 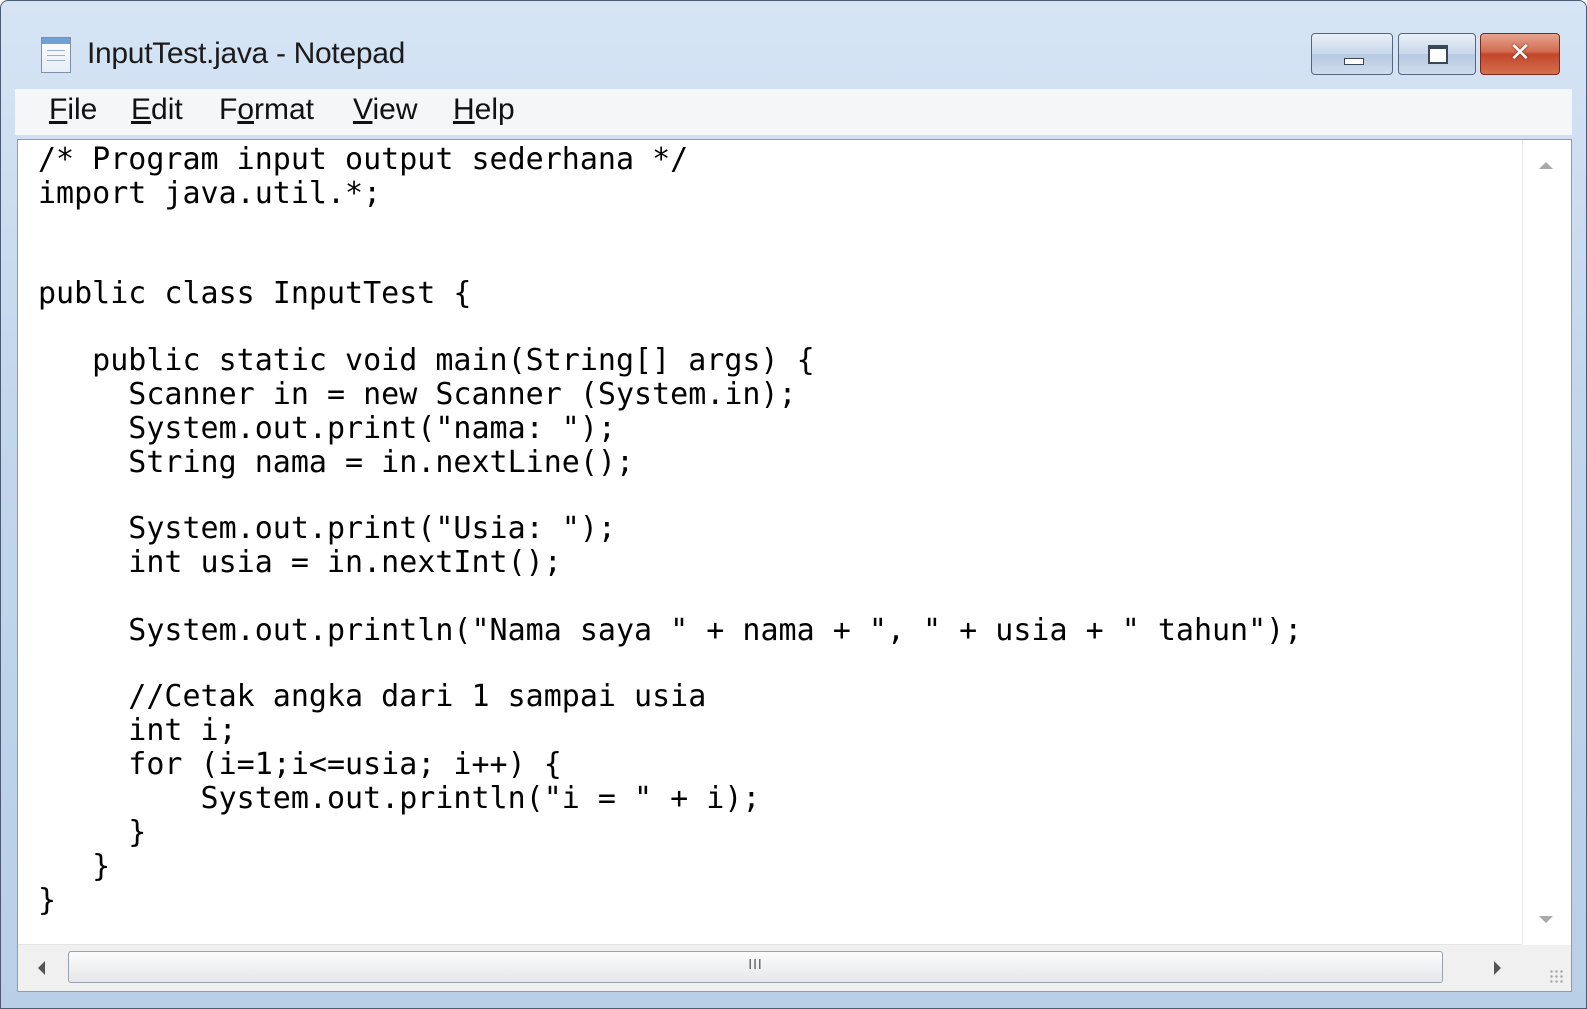 What do you see at coordinates (1497, 968) in the screenshot?
I see `scroll-right-arrow-icon` at bounding box center [1497, 968].